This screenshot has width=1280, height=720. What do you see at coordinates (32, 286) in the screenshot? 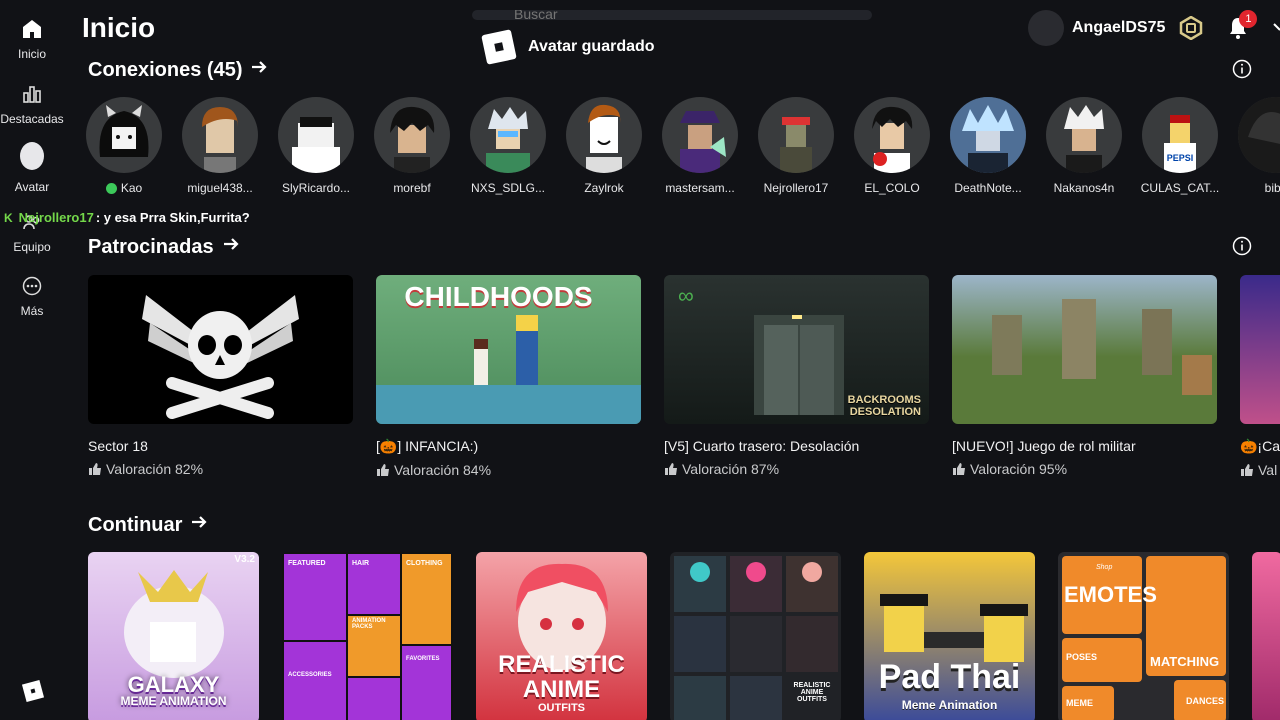
I see `more-icon` at bounding box center [32, 286].